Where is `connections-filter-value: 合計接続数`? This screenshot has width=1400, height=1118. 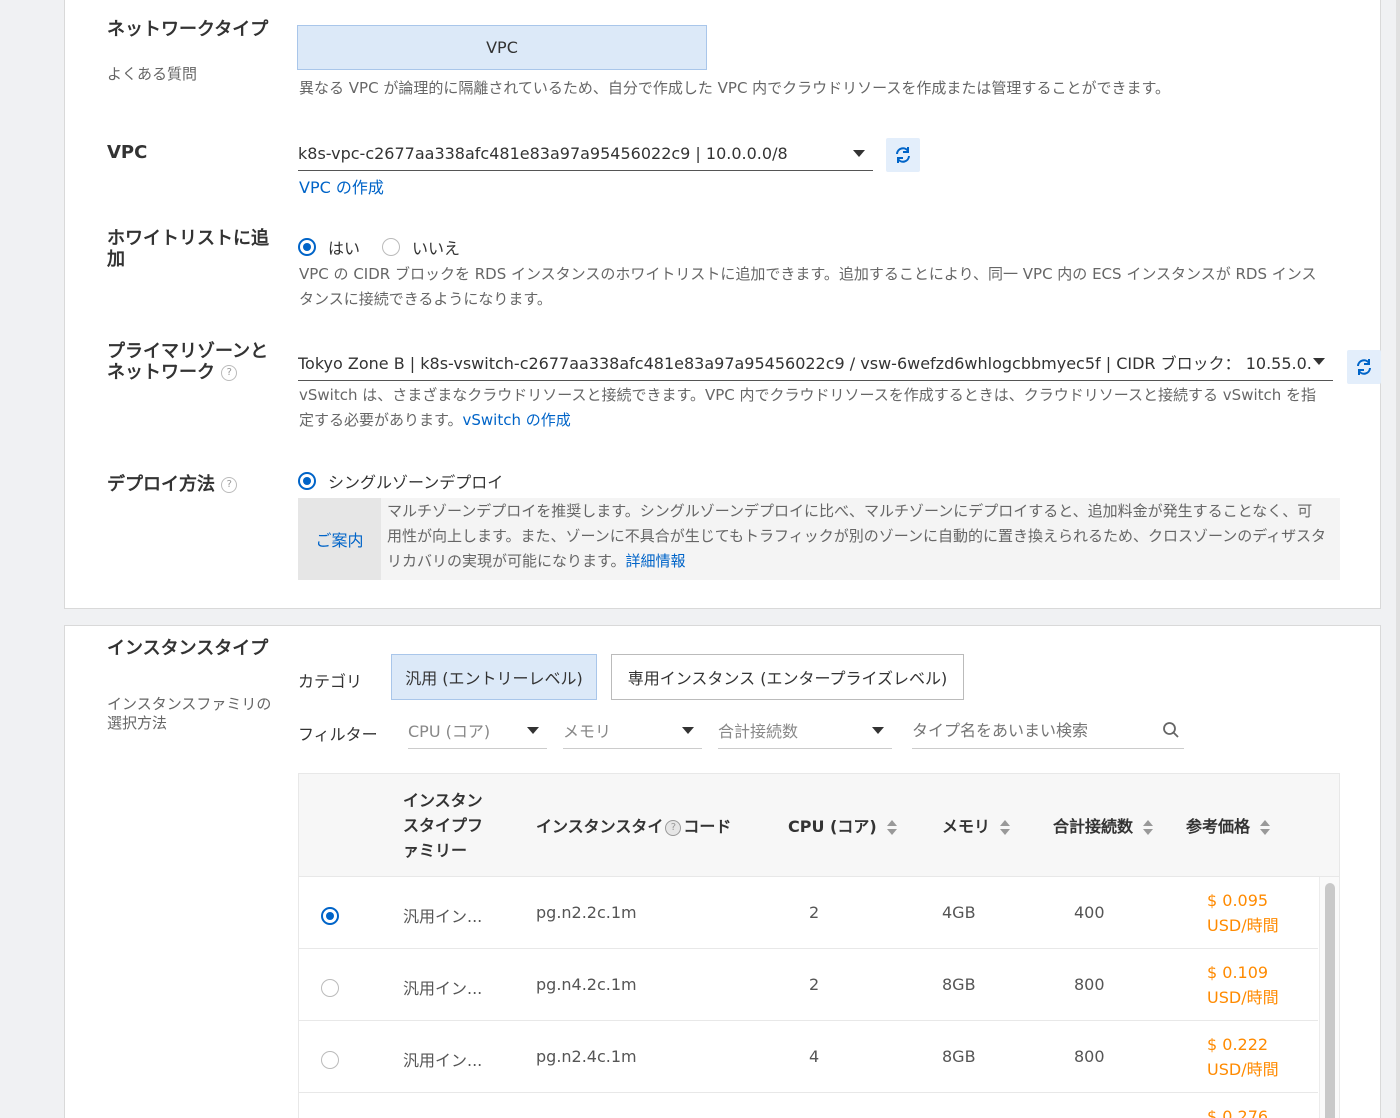 connections-filter-value: 合計接続数 is located at coordinates (758, 731).